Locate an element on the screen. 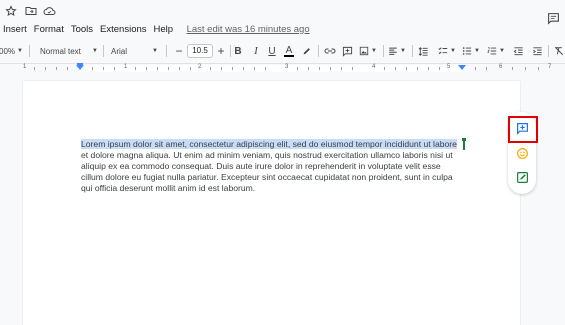 The height and width of the screenshot is (325, 565). right-indent-marker is located at coordinates (462, 67).